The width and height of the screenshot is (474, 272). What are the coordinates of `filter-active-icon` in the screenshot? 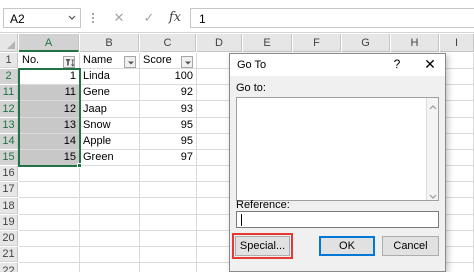 It's located at (69, 62).